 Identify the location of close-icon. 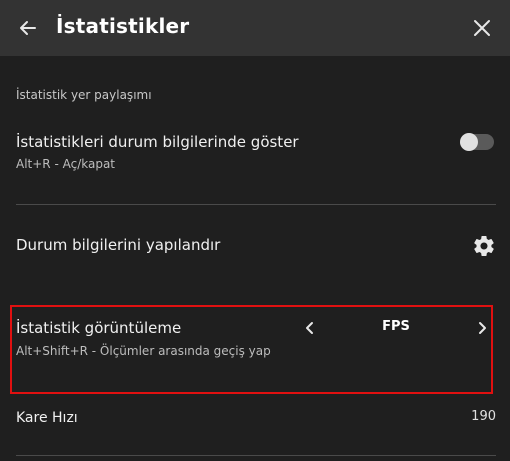
(482, 28).